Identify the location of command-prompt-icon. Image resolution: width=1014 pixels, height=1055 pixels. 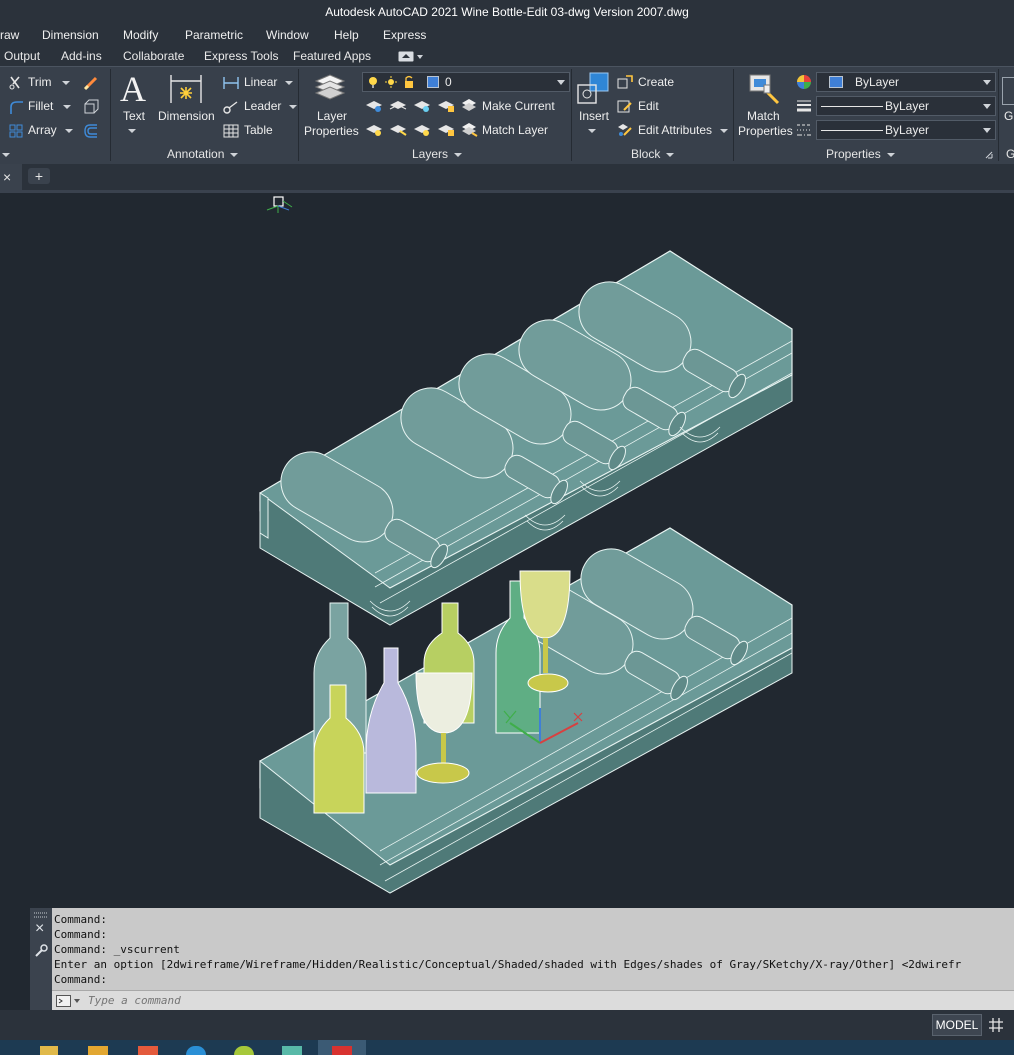
(69, 1001).